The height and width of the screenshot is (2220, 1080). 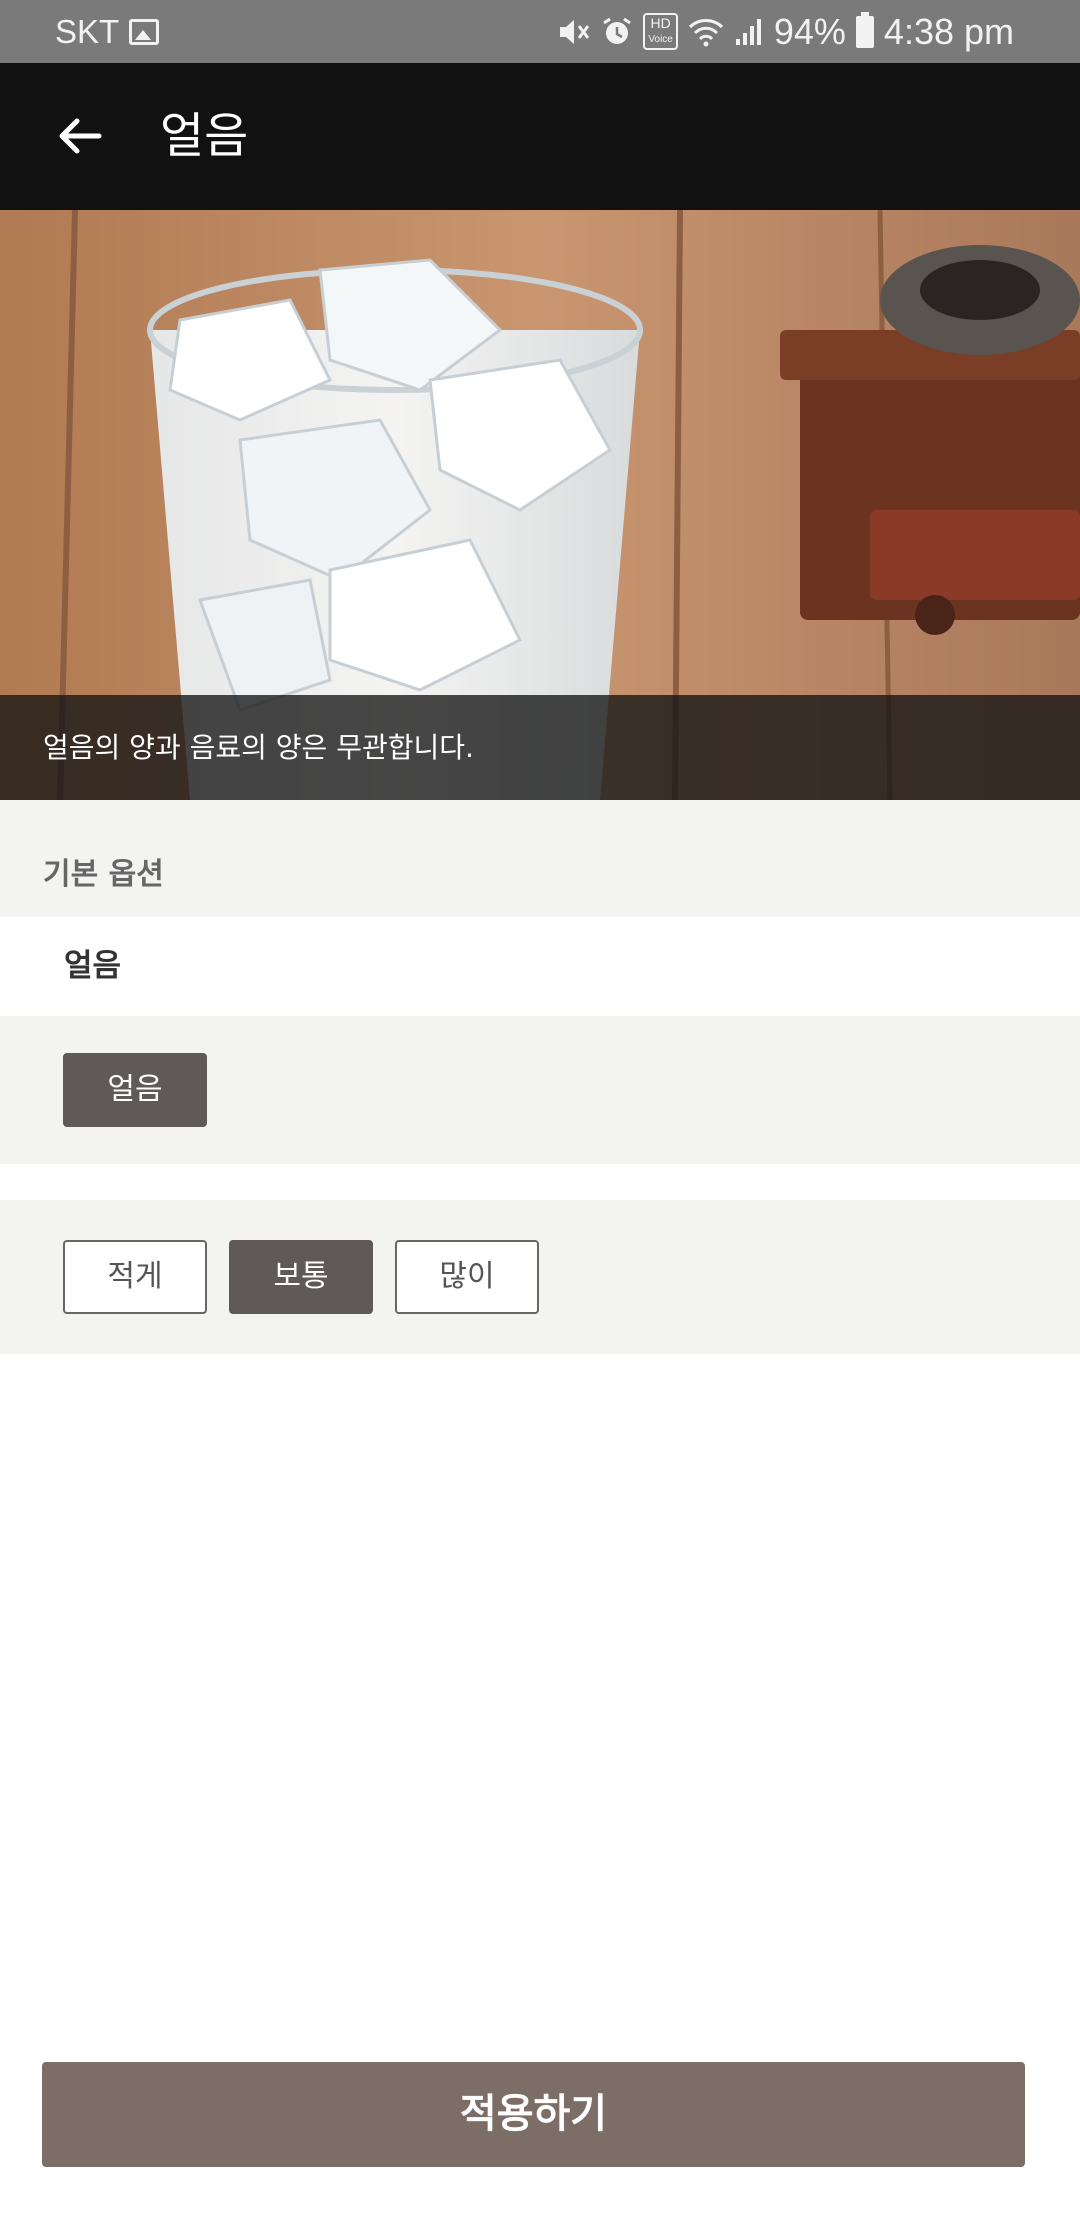 I want to click on ice-amount-options: 적게 보통 많이, so click(x=540, y=1277).